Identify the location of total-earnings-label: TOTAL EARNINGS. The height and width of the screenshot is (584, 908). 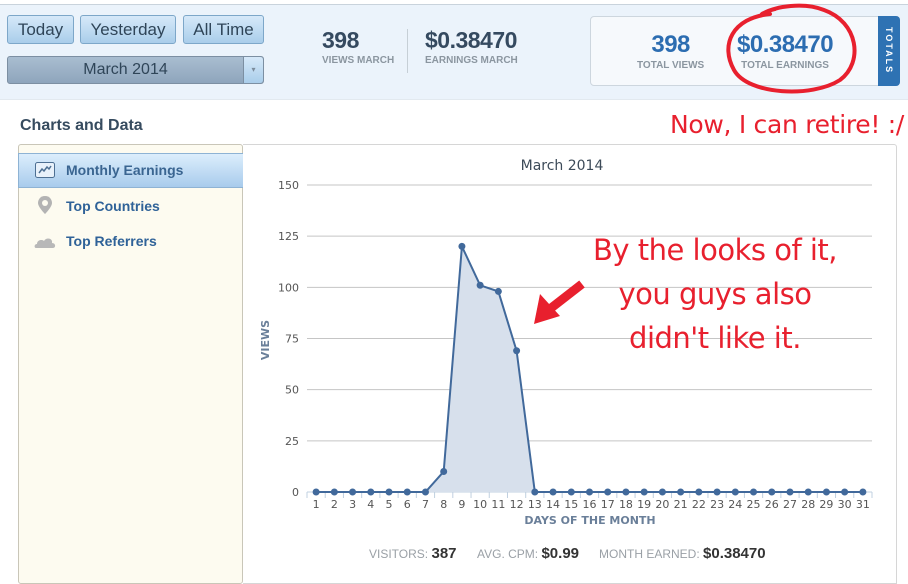
(785, 65).